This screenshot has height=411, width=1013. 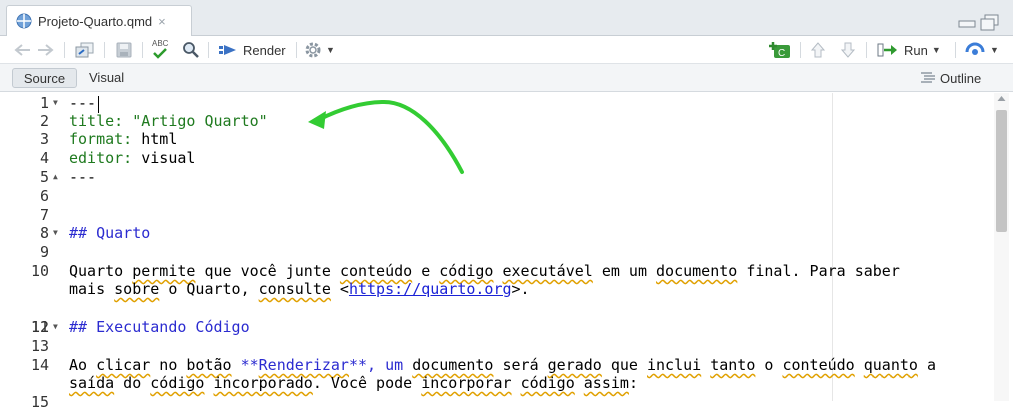 I want to click on save-icon, so click(x=124, y=50).